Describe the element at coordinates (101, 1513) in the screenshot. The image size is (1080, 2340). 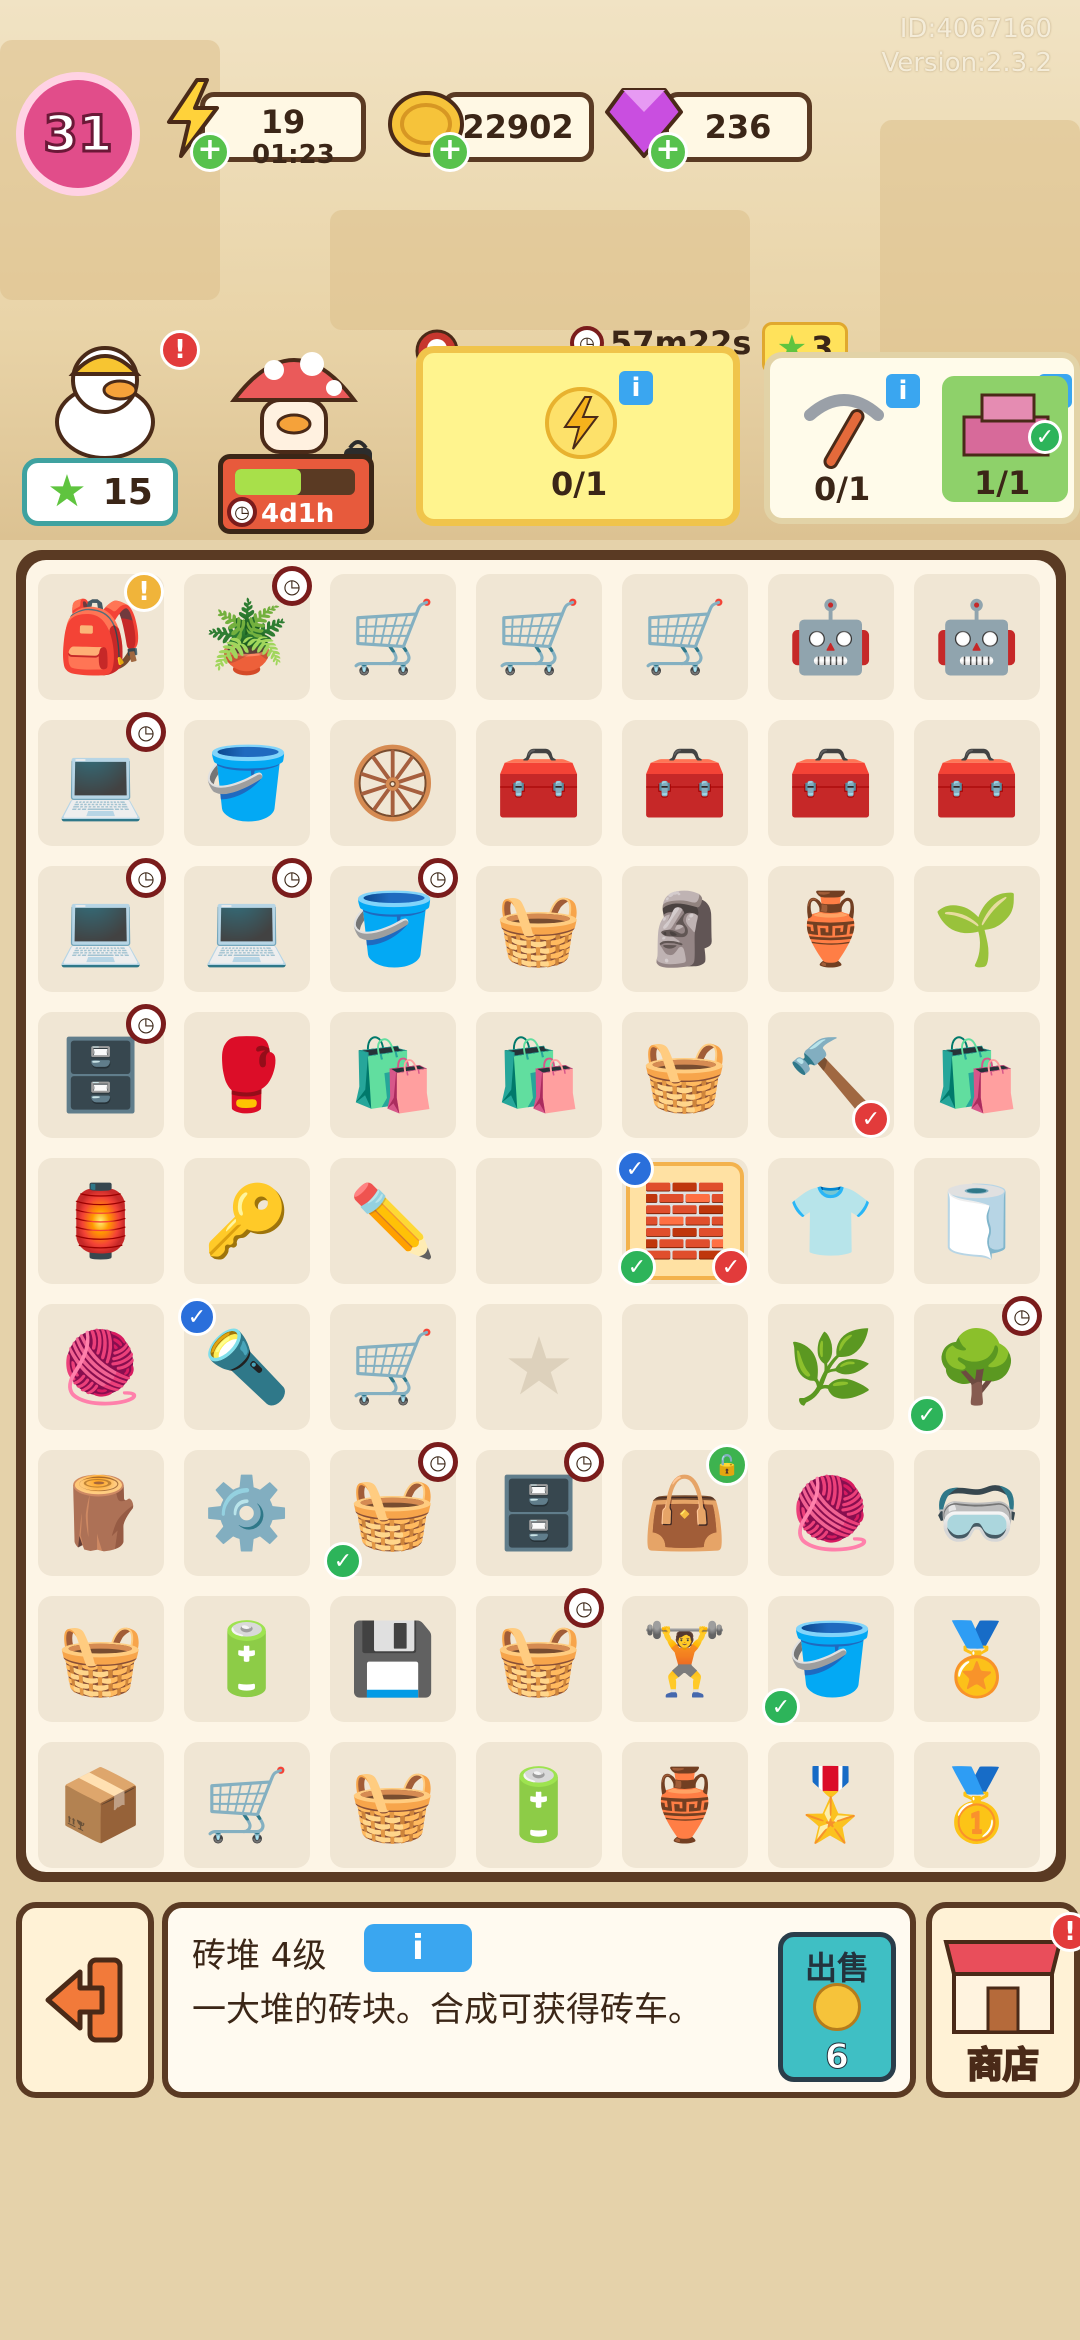
I see `board-item-clay-pot: 🪵` at that location.